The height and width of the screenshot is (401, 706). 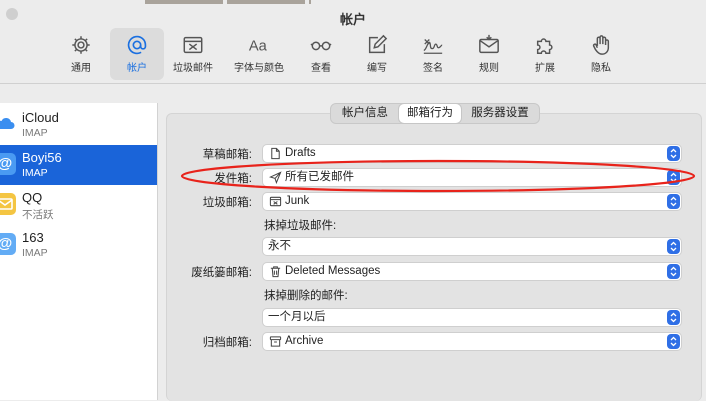 I want to click on archive-box-icon, so click(x=275, y=341).